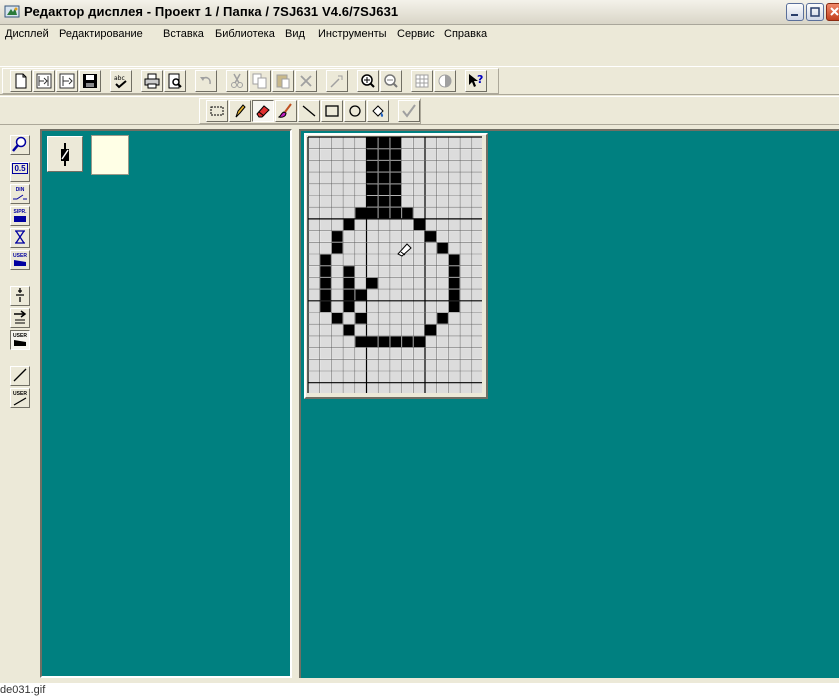 This screenshot has height=699, width=839. I want to click on arrow-button, so click(20, 318).